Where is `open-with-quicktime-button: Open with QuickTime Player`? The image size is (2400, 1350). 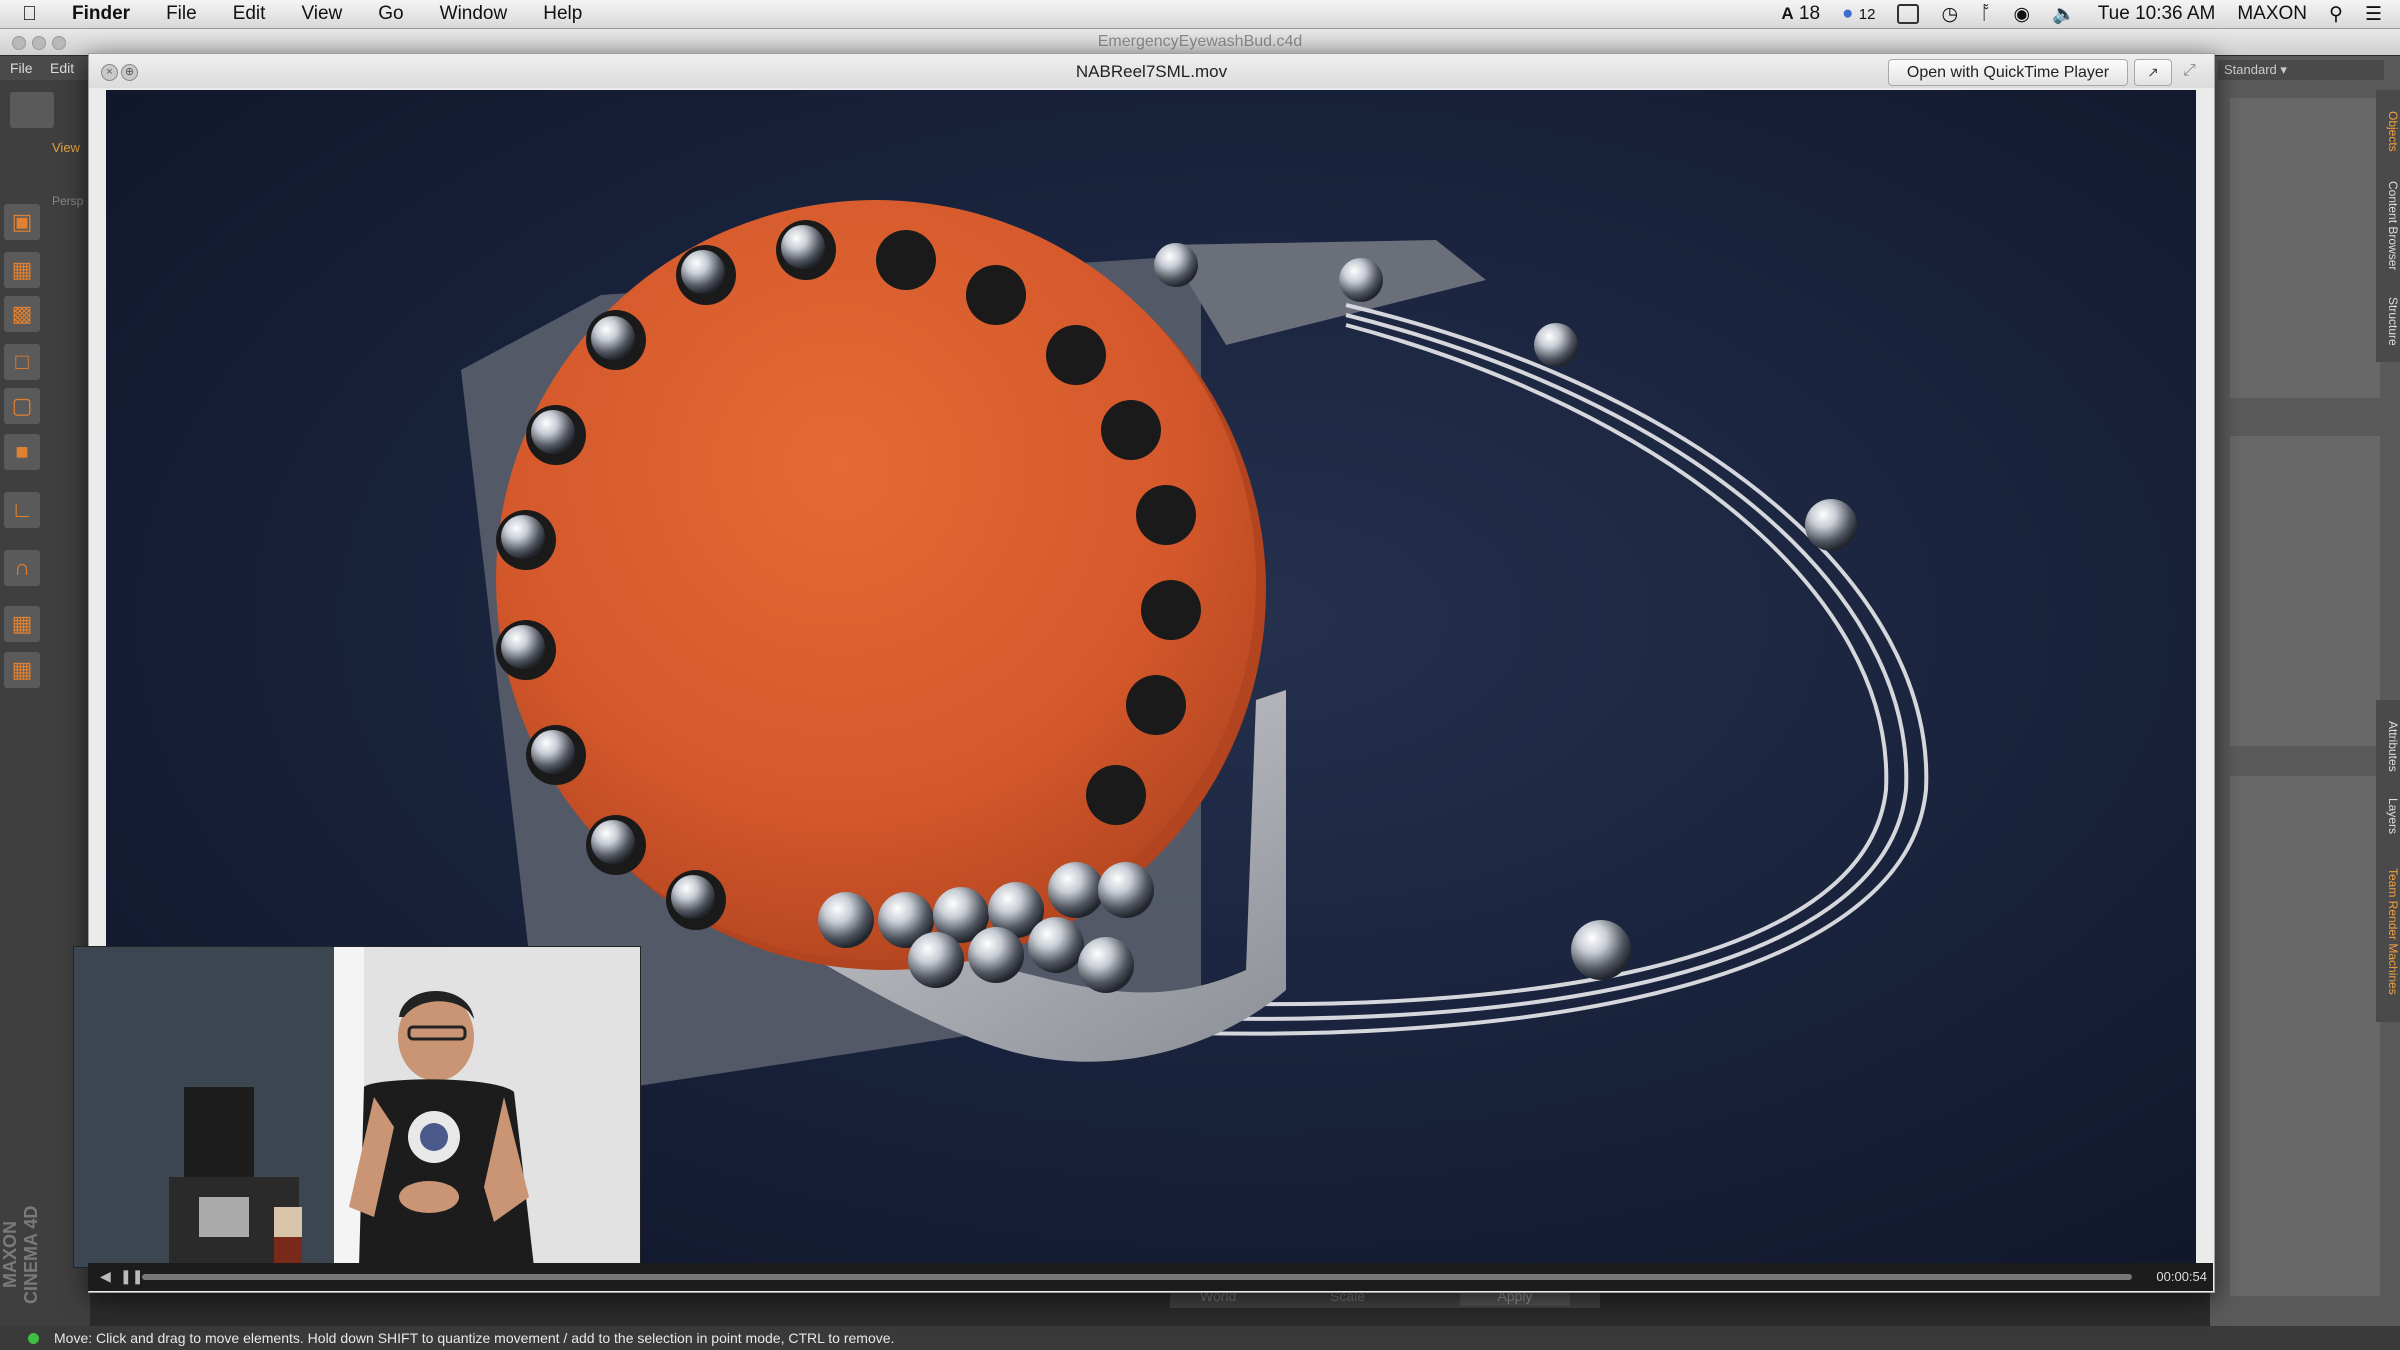 open-with-quicktime-button: Open with QuickTime Player is located at coordinates (2008, 72).